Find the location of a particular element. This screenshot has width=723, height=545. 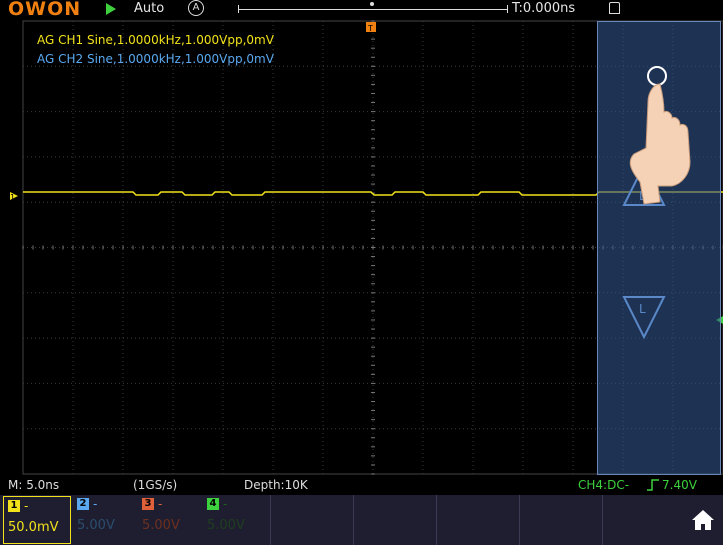

sample-rate-label: (1GS/s) is located at coordinates (155, 485).